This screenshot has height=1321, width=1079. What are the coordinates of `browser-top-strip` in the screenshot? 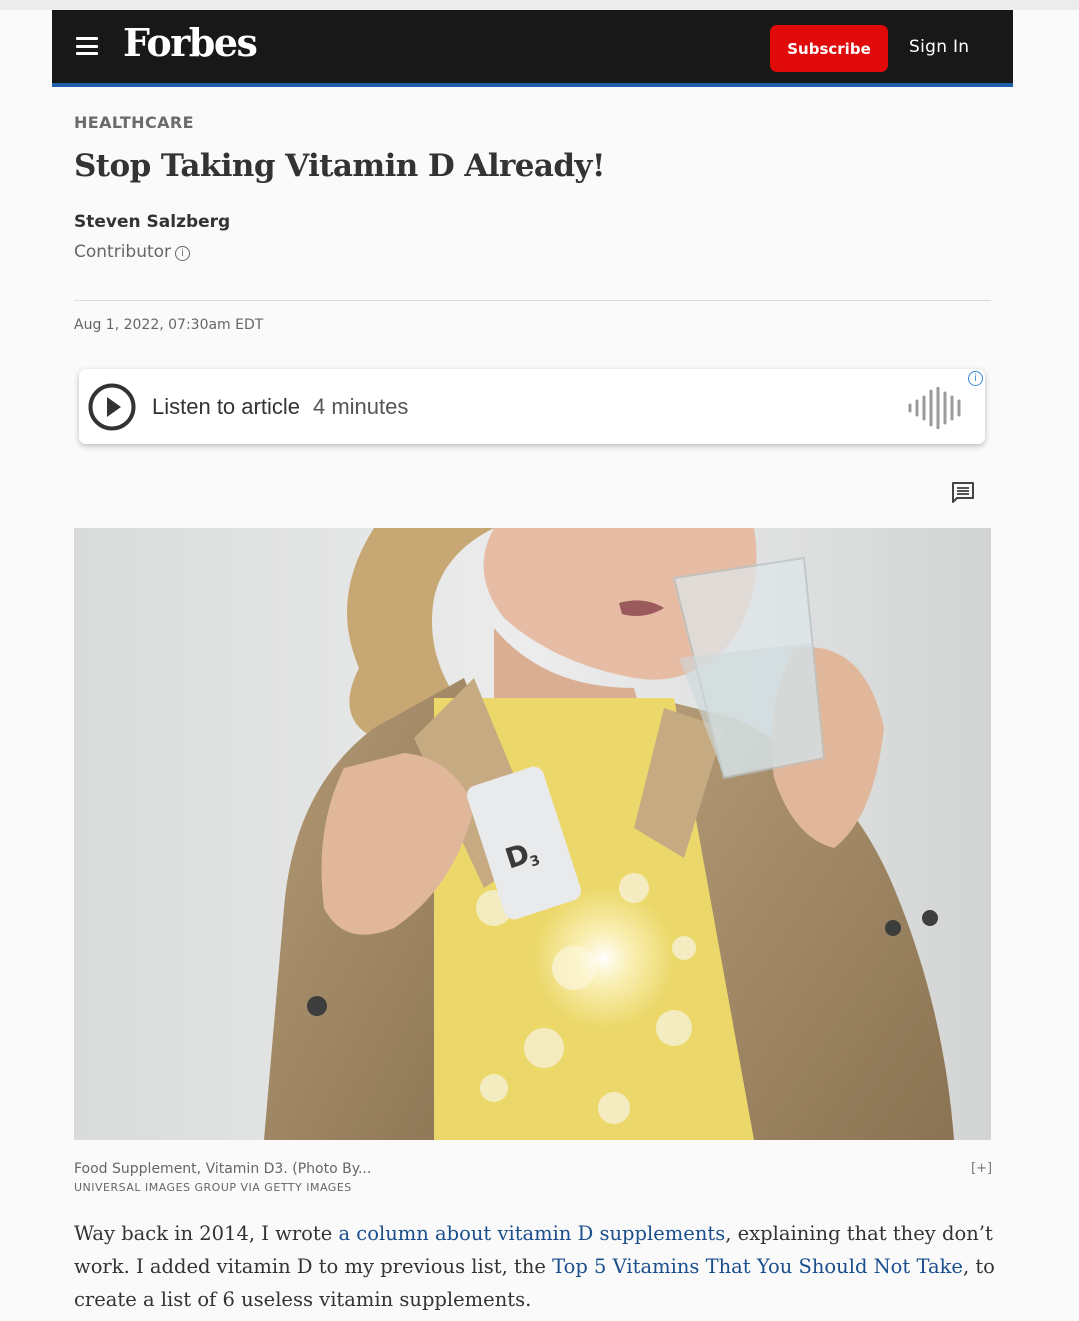 It's located at (539, 5).